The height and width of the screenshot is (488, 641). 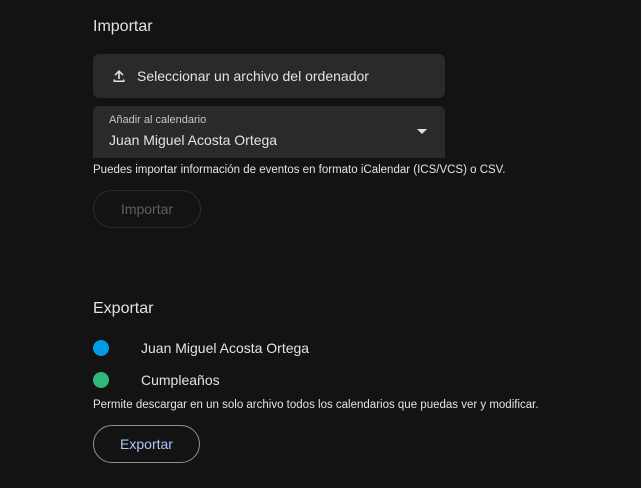 I want to click on calendar-select-label: Añadir al calendario, so click(x=158, y=120).